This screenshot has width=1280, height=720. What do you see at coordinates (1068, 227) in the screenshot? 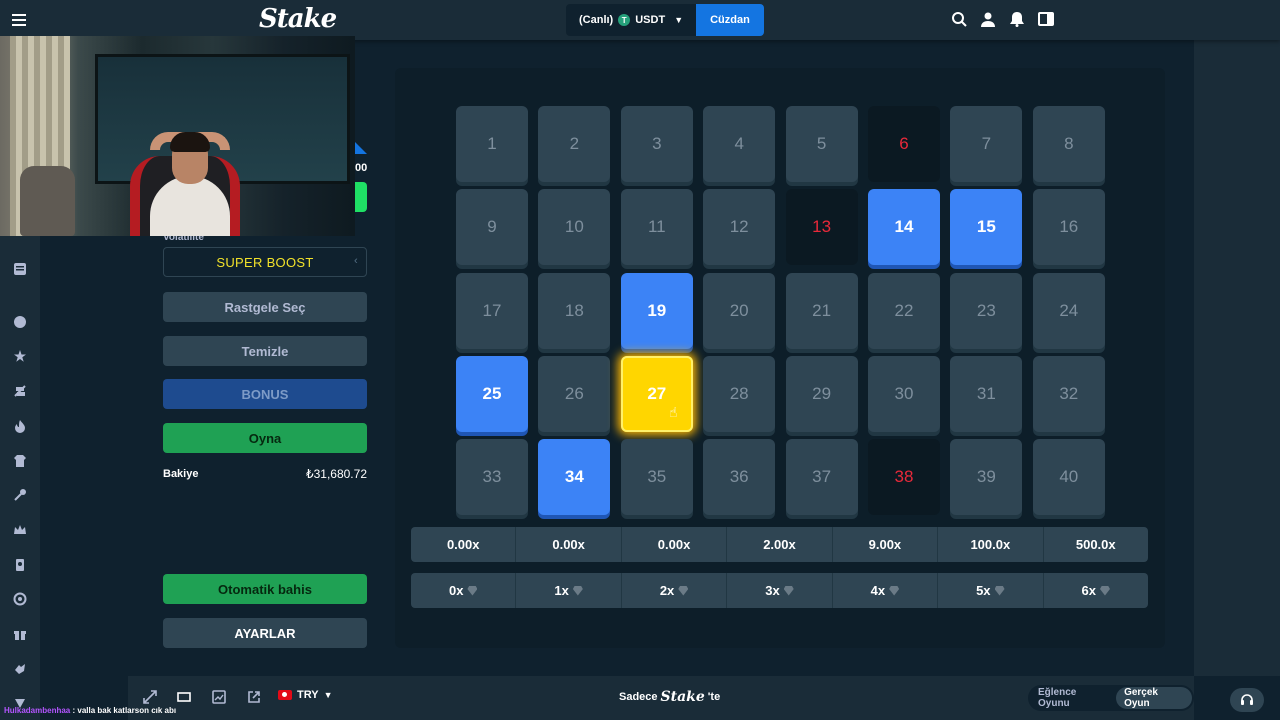
I see `tile-16: 16` at bounding box center [1068, 227].